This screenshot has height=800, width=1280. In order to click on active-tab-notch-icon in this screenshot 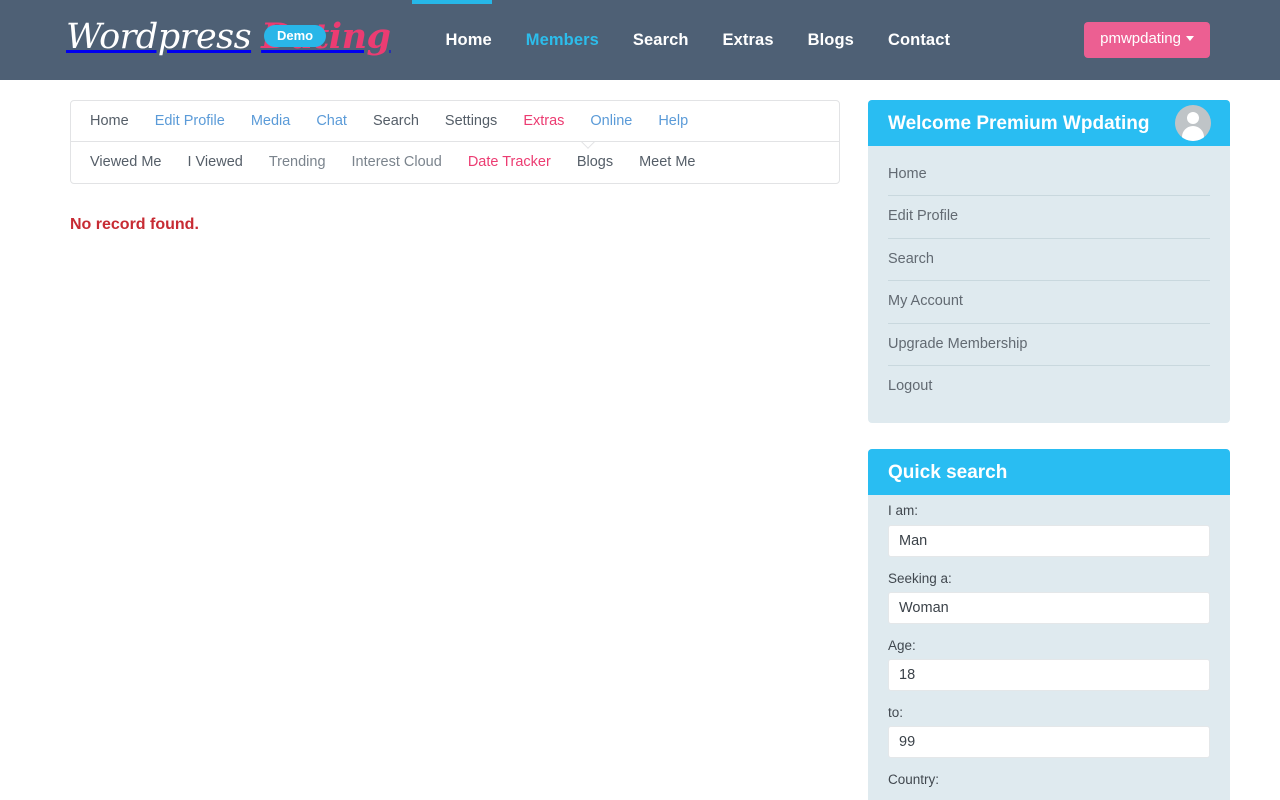, I will do `click(588, 146)`.